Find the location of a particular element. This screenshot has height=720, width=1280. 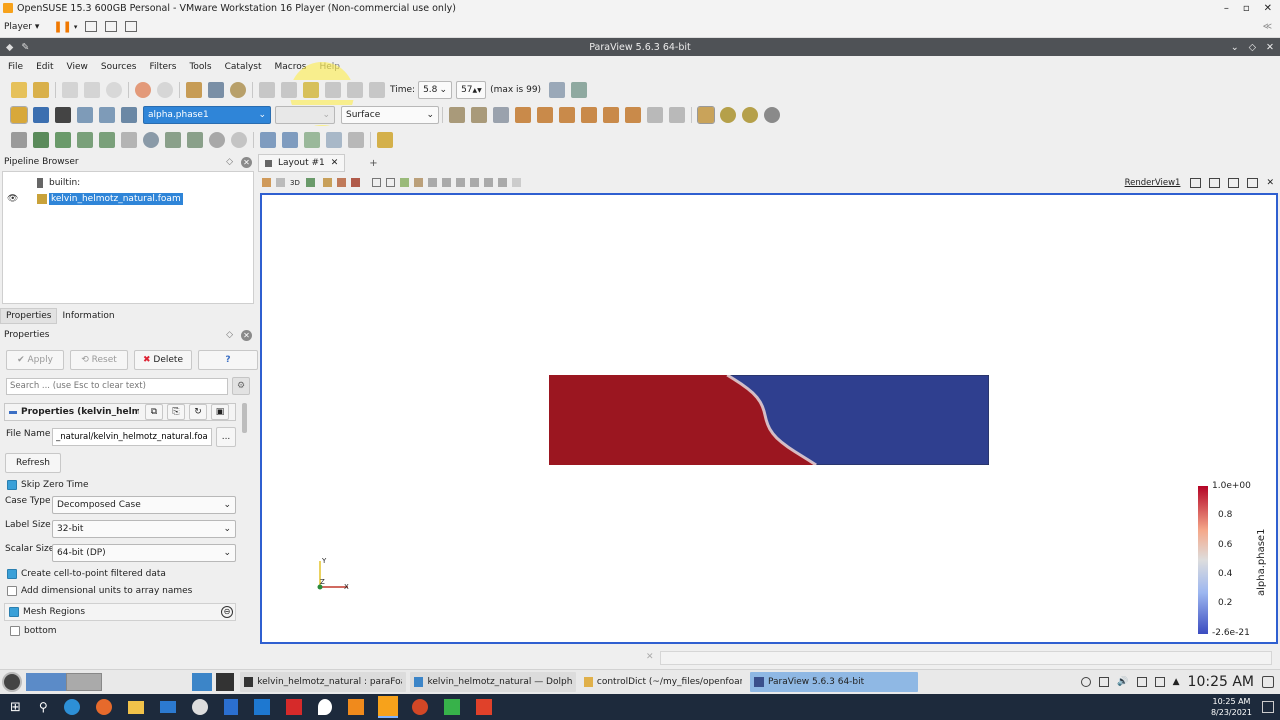

first-frame-icon is located at coordinates (267, 90).